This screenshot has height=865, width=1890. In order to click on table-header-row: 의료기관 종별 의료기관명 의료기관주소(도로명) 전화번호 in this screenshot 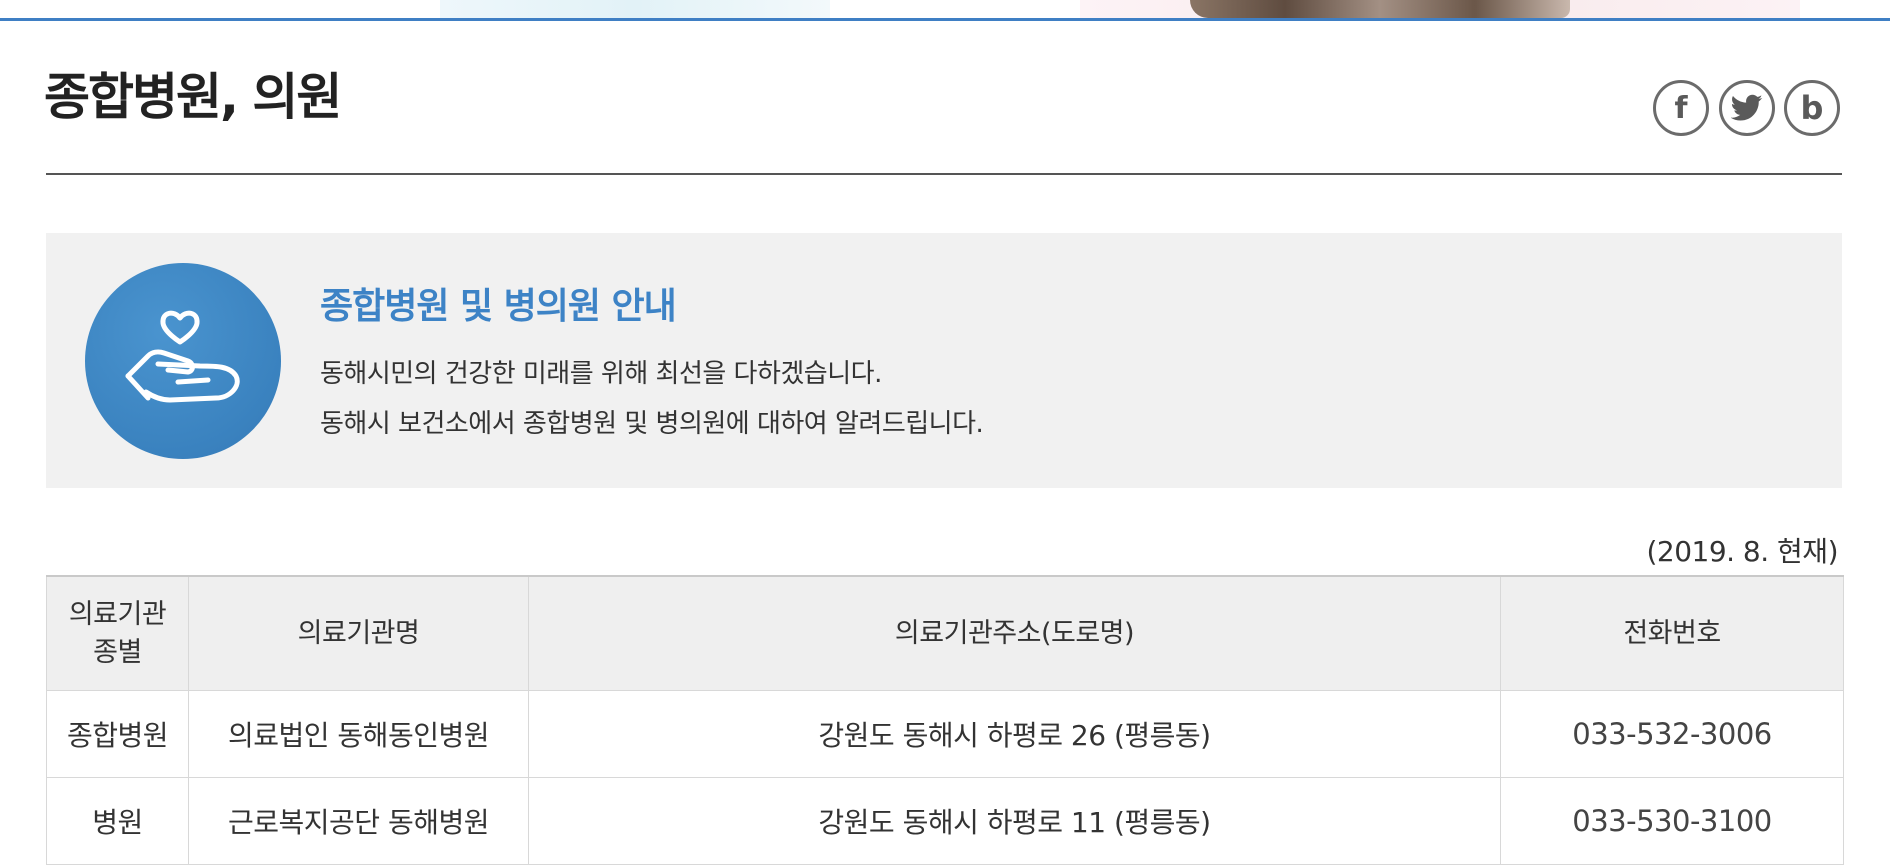, I will do `click(945, 633)`.